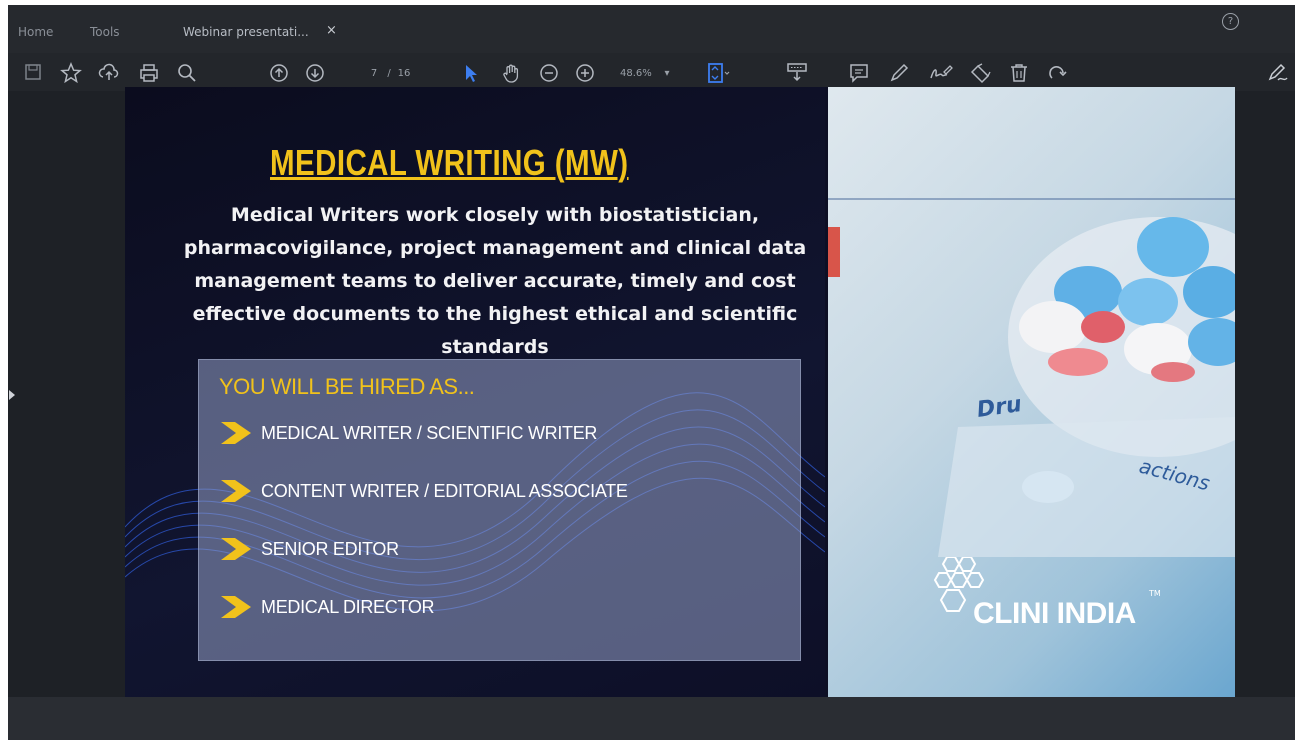 This screenshot has width=1295, height=740. I want to click on list-item: MEDICAL DIRECTOR, so click(327, 607).